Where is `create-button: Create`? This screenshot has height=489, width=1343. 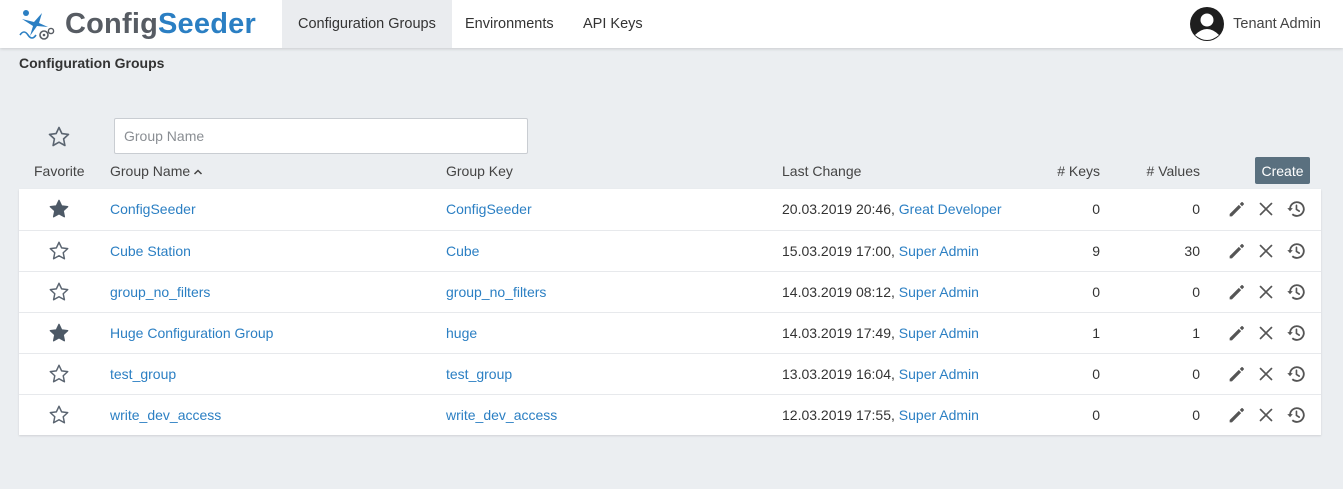
create-button: Create is located at coordinates (1282, 170).